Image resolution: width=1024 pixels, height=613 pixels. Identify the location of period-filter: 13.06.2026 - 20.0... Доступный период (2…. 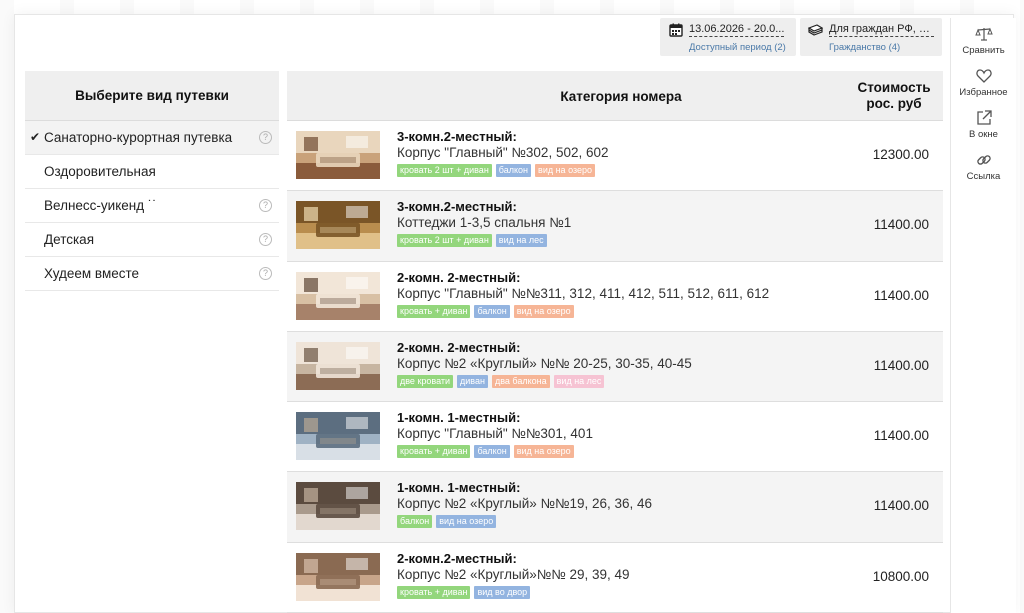
(728, 37).